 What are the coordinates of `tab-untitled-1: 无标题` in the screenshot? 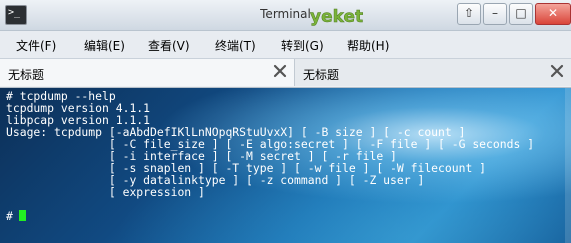 It's located at (147, 72).